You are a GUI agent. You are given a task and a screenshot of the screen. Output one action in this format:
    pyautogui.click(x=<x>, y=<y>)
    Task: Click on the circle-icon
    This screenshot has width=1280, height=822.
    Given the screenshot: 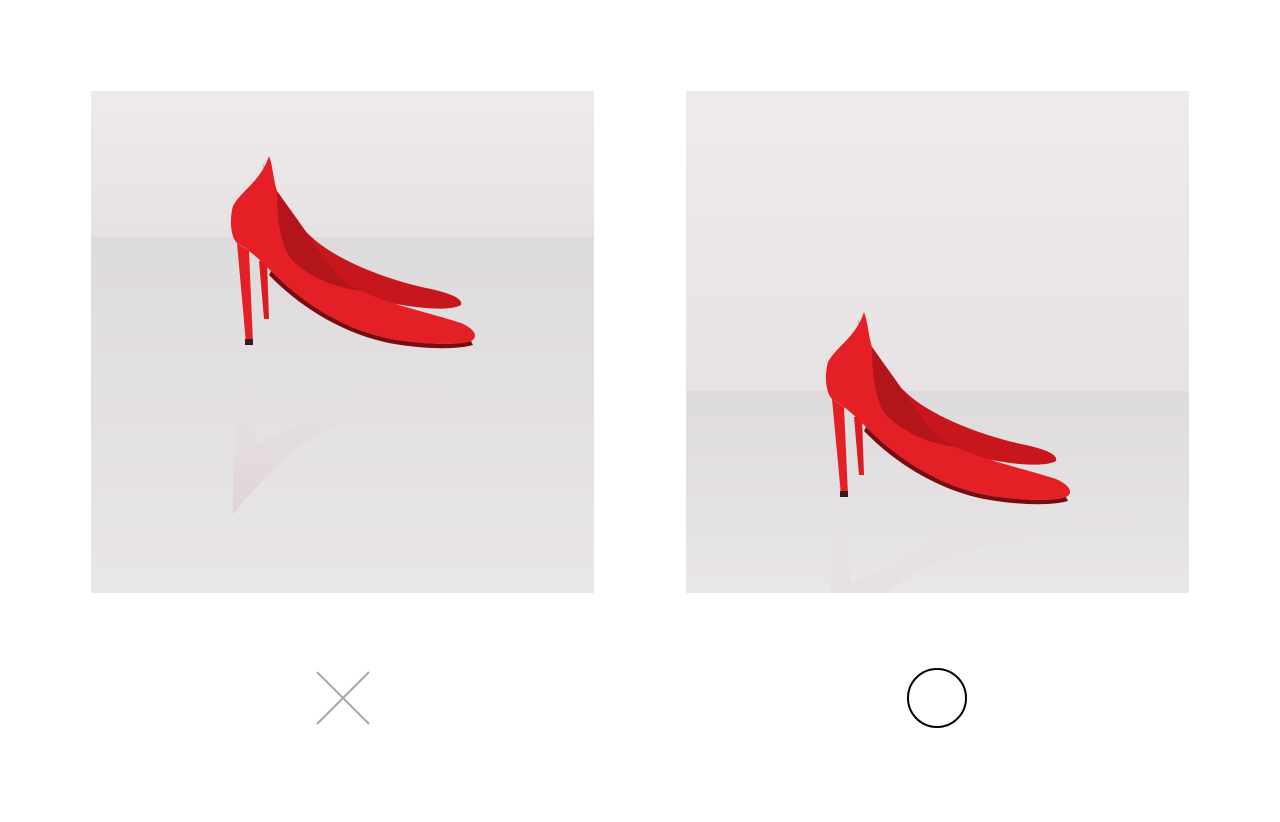 What is the action you would take?
    pyautogui.click(x=937, y=698)
    